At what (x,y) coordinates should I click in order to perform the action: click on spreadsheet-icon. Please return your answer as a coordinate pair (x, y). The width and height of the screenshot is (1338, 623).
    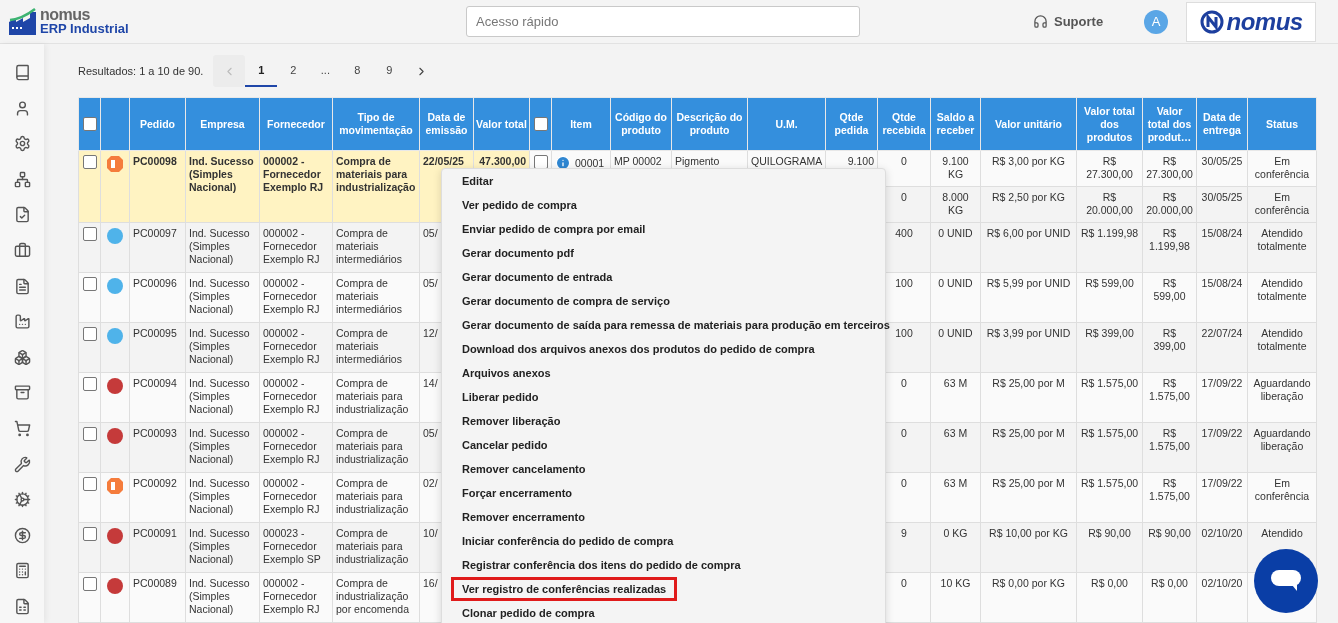
    Looking at the image, I should click on (22, 606).